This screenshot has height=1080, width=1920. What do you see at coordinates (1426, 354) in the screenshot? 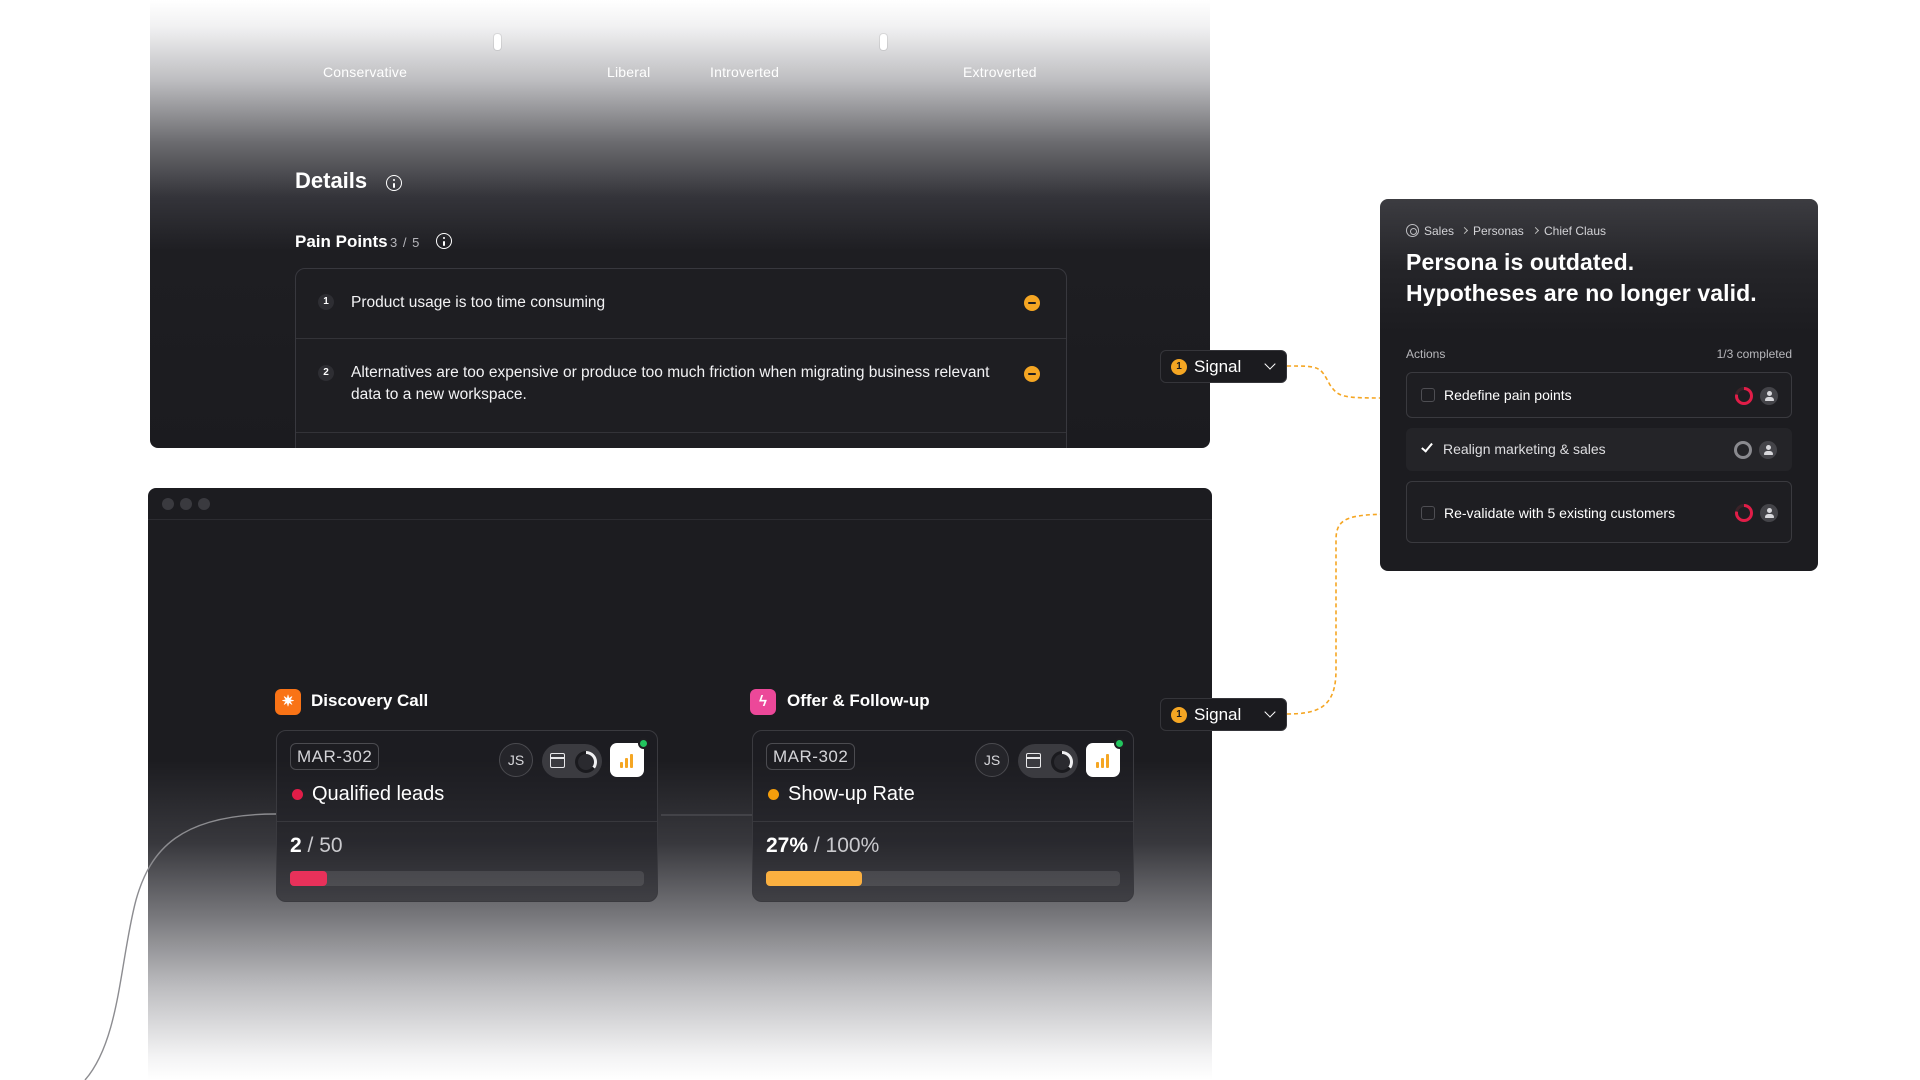
I see `actions-label: Actions` at bounding box center [1426, 354].